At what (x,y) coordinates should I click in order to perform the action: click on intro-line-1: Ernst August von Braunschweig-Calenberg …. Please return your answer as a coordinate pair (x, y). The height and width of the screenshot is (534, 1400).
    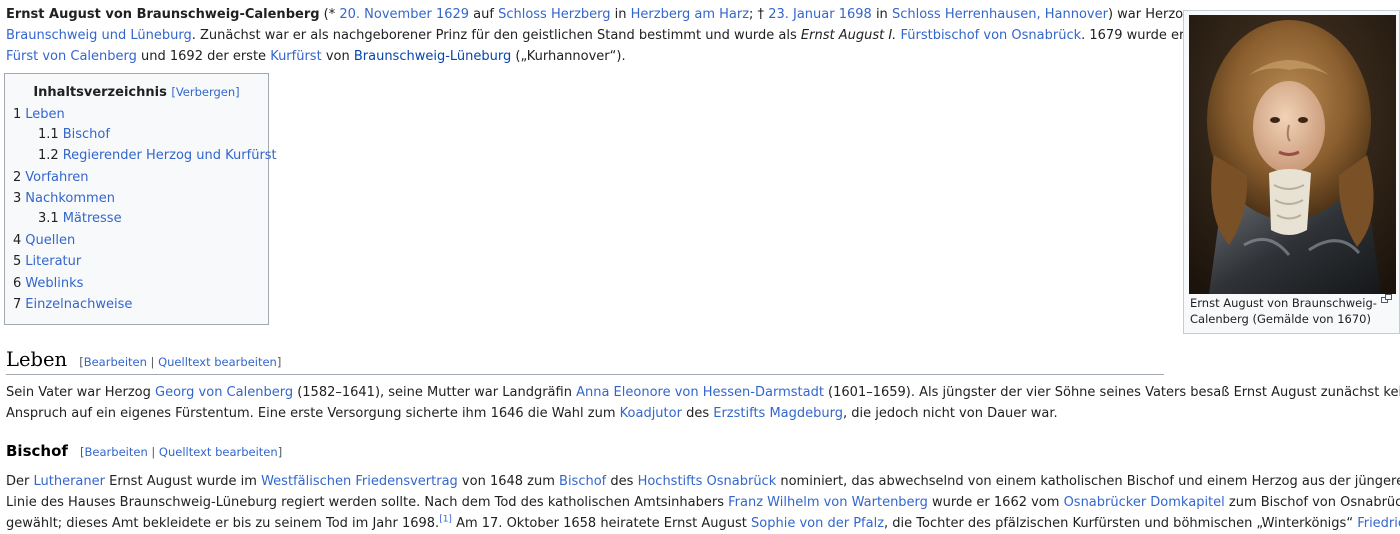
    Looking at the image, I should click on (608, 14).